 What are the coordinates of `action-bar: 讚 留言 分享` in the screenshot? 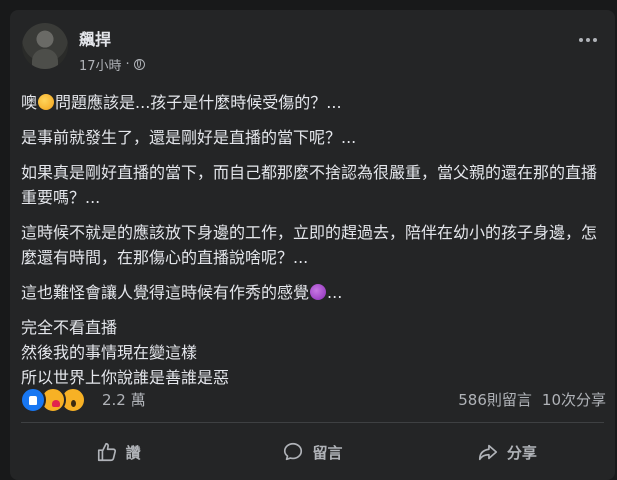 It's located at (312, 452).